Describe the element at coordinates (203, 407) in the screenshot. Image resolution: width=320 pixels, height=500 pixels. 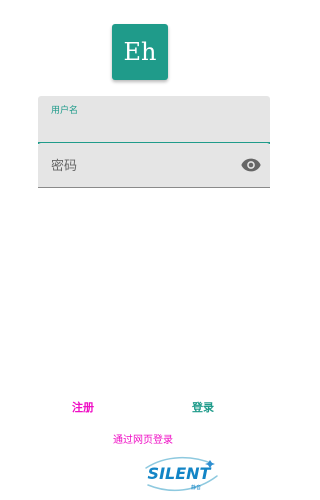
I see `login-button: 登录` at that location.